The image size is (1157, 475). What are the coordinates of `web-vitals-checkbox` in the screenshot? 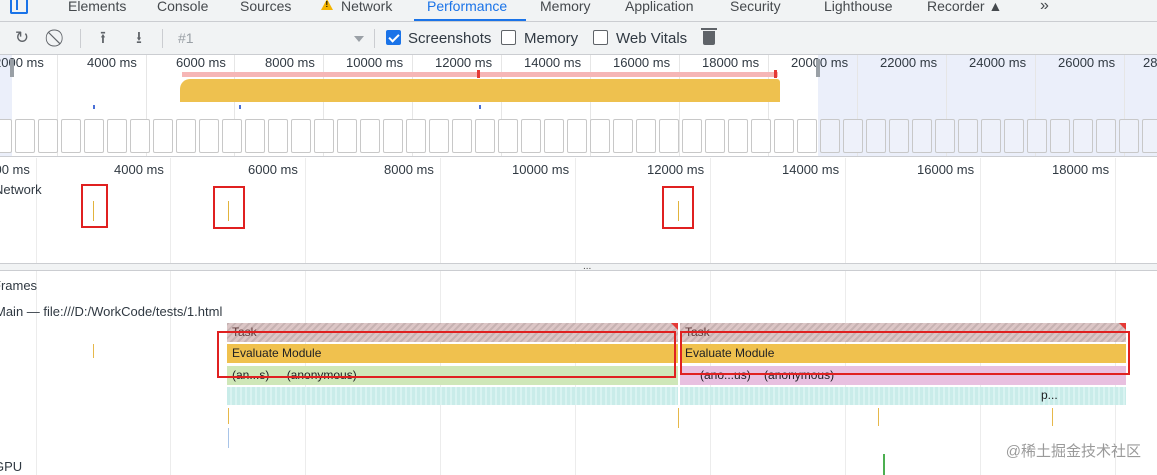 It's located at (600, 37).